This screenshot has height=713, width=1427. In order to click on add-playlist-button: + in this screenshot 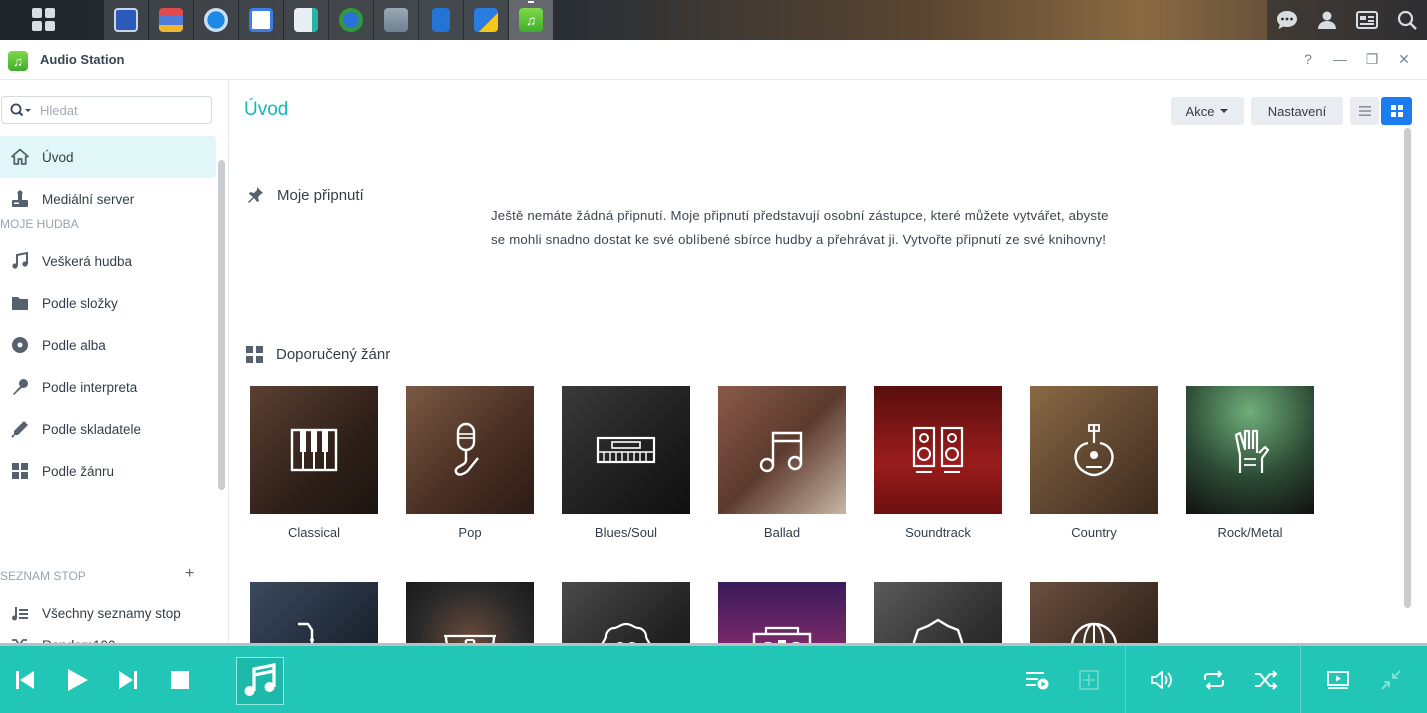, I will do `click(189, 574)`.